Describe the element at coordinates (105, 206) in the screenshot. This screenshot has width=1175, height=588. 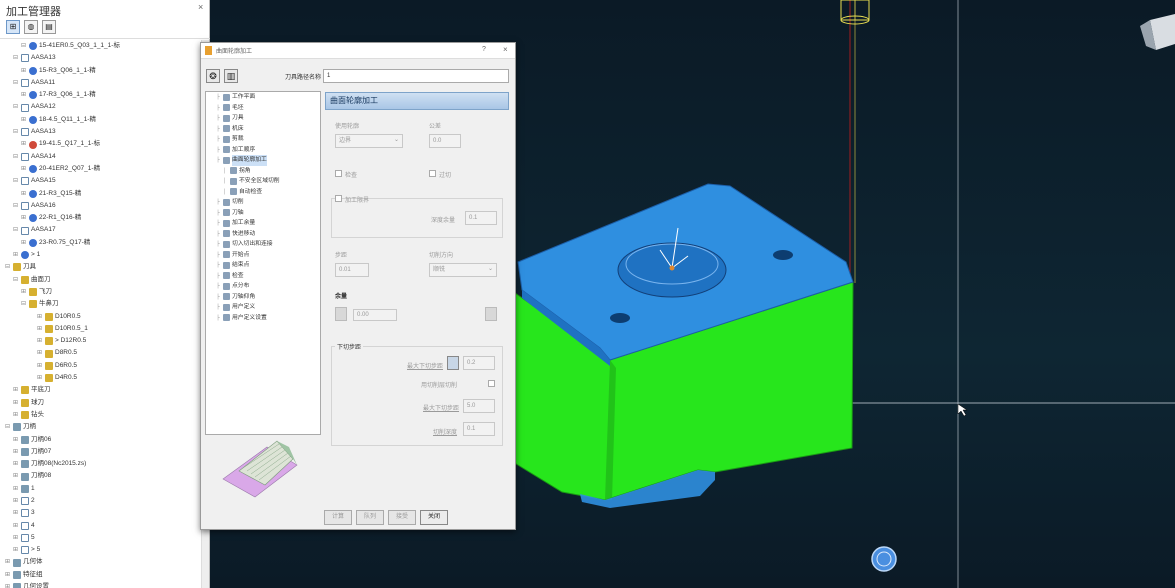
I see `tree-item: ⊟ AASA16` at that location.